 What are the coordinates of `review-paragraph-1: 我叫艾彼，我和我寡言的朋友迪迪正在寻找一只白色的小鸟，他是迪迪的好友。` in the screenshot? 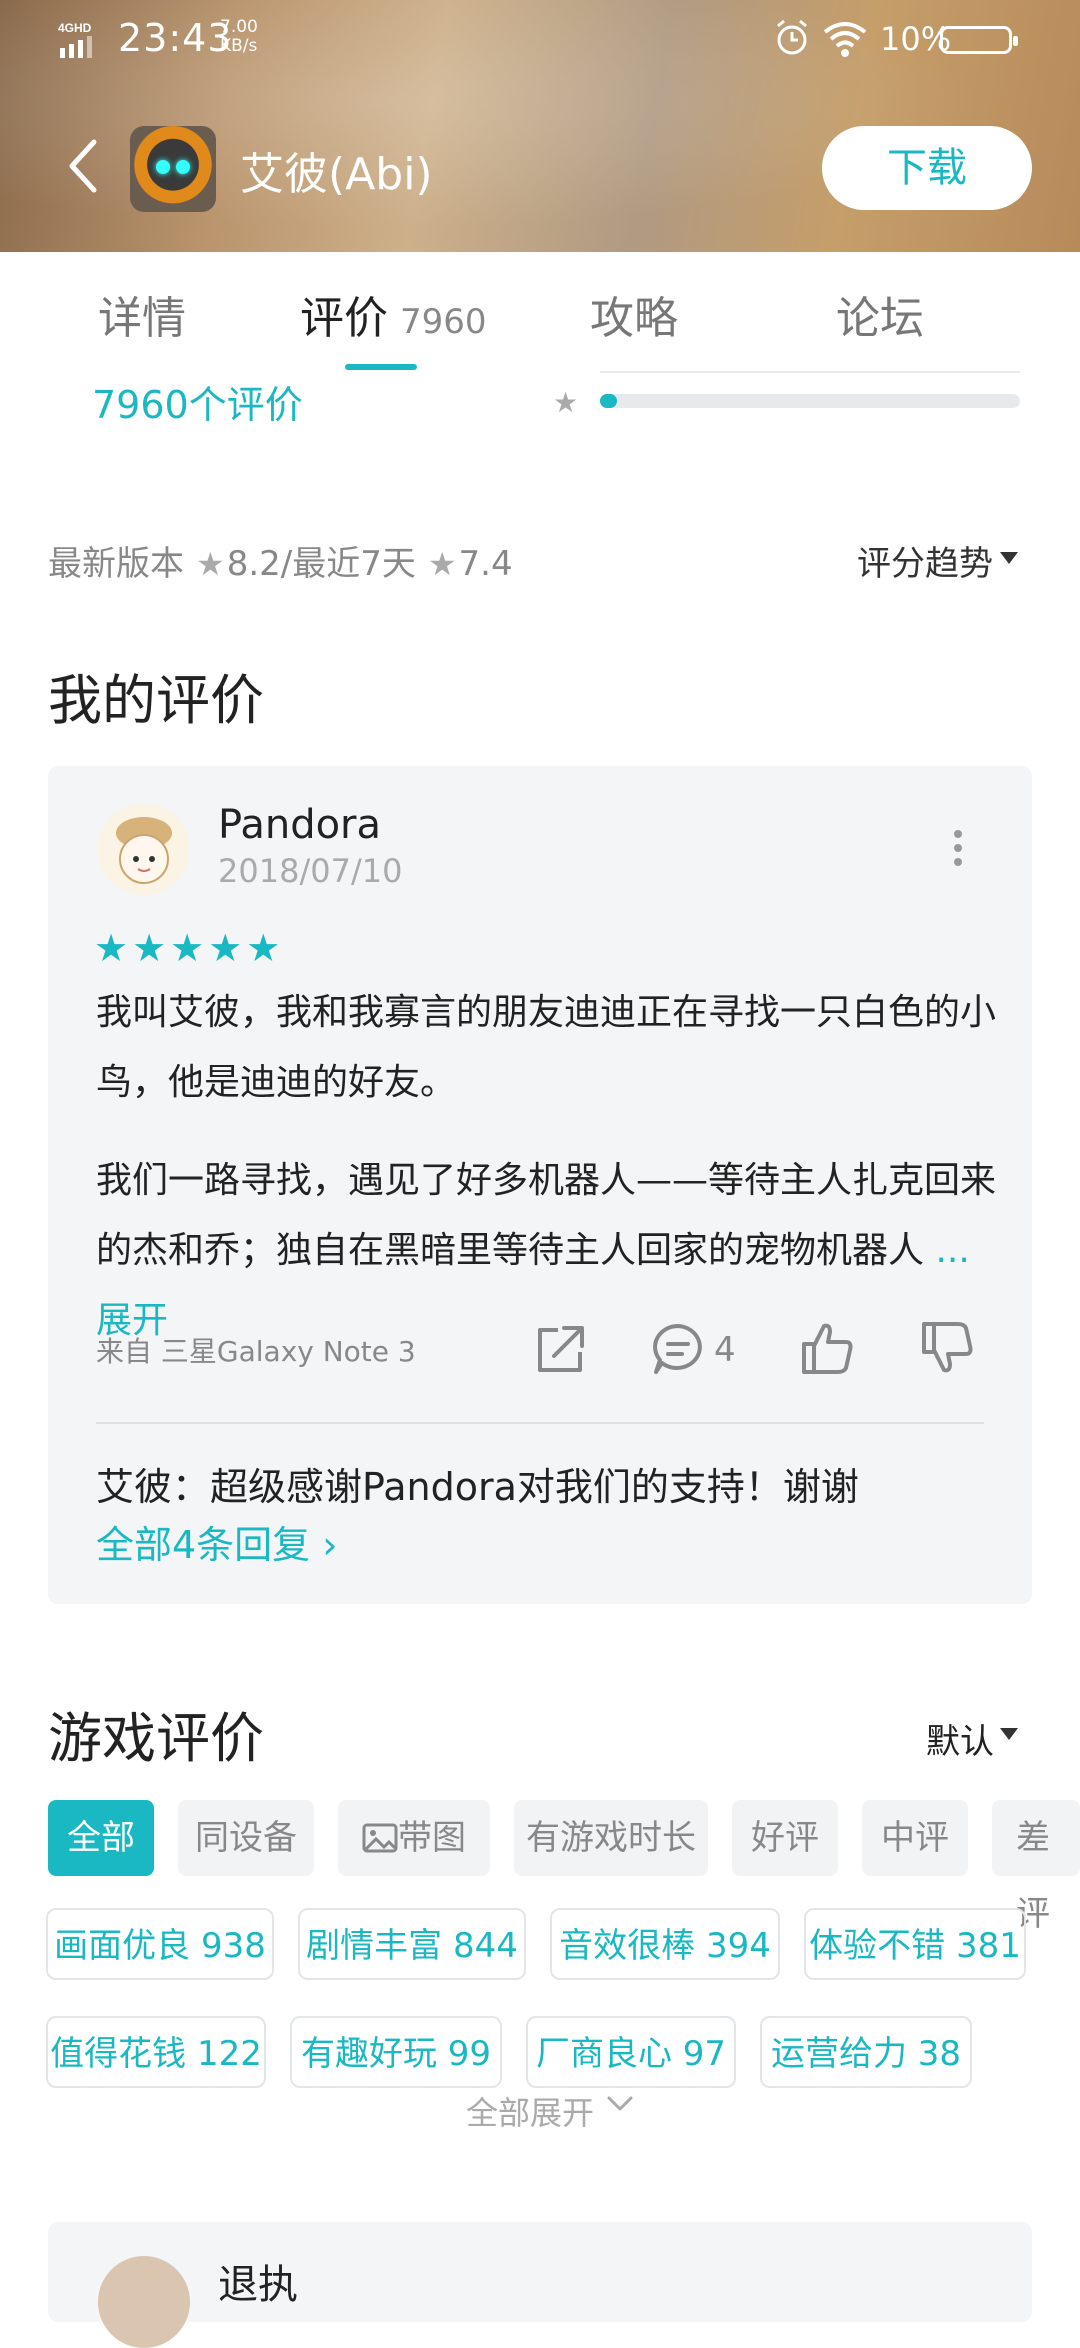 It's located at (546, 1047).